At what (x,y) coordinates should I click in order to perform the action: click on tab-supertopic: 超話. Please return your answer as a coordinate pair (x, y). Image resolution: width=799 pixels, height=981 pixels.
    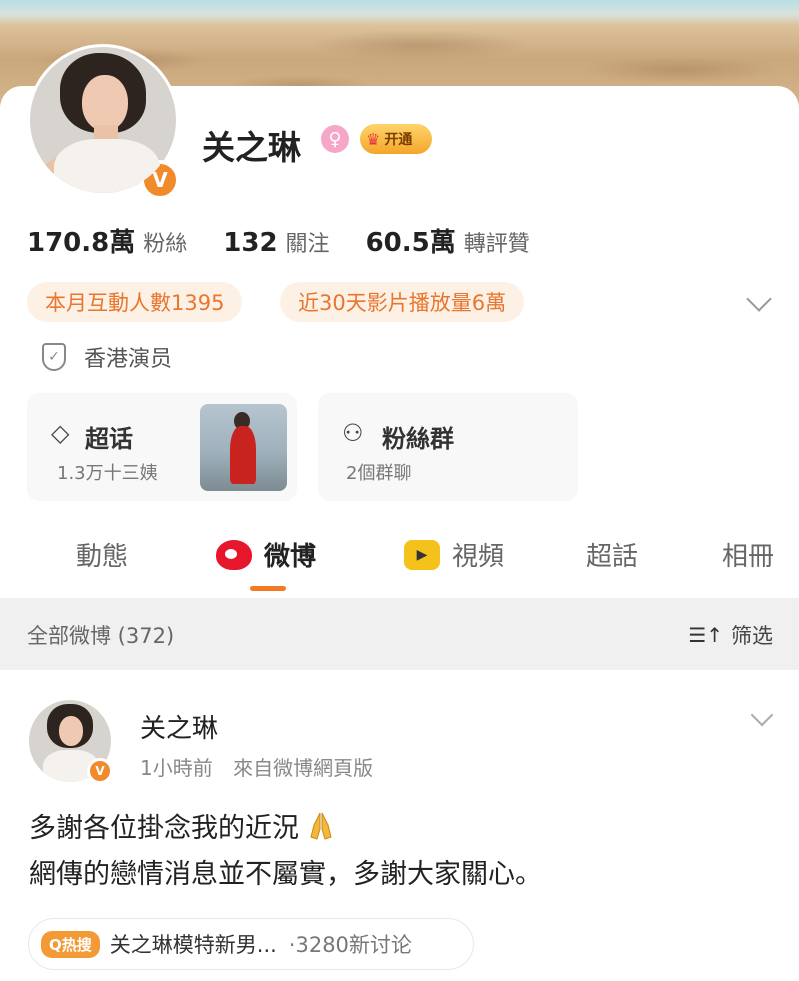
    Looking at the image, I should click on (612, 554).